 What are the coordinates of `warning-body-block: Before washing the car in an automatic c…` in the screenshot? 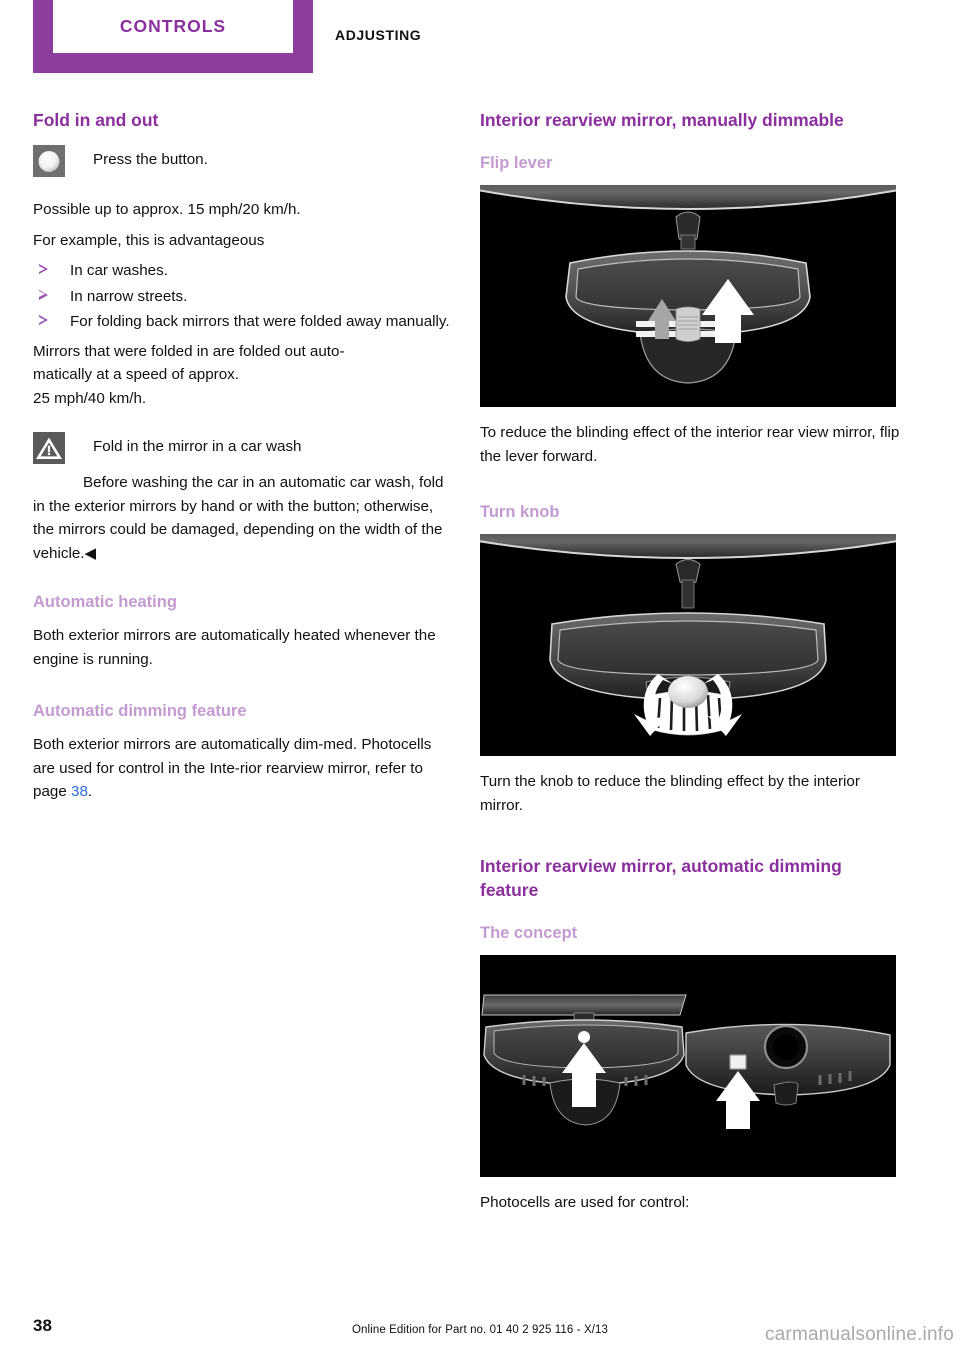 It's located at (243, 518).